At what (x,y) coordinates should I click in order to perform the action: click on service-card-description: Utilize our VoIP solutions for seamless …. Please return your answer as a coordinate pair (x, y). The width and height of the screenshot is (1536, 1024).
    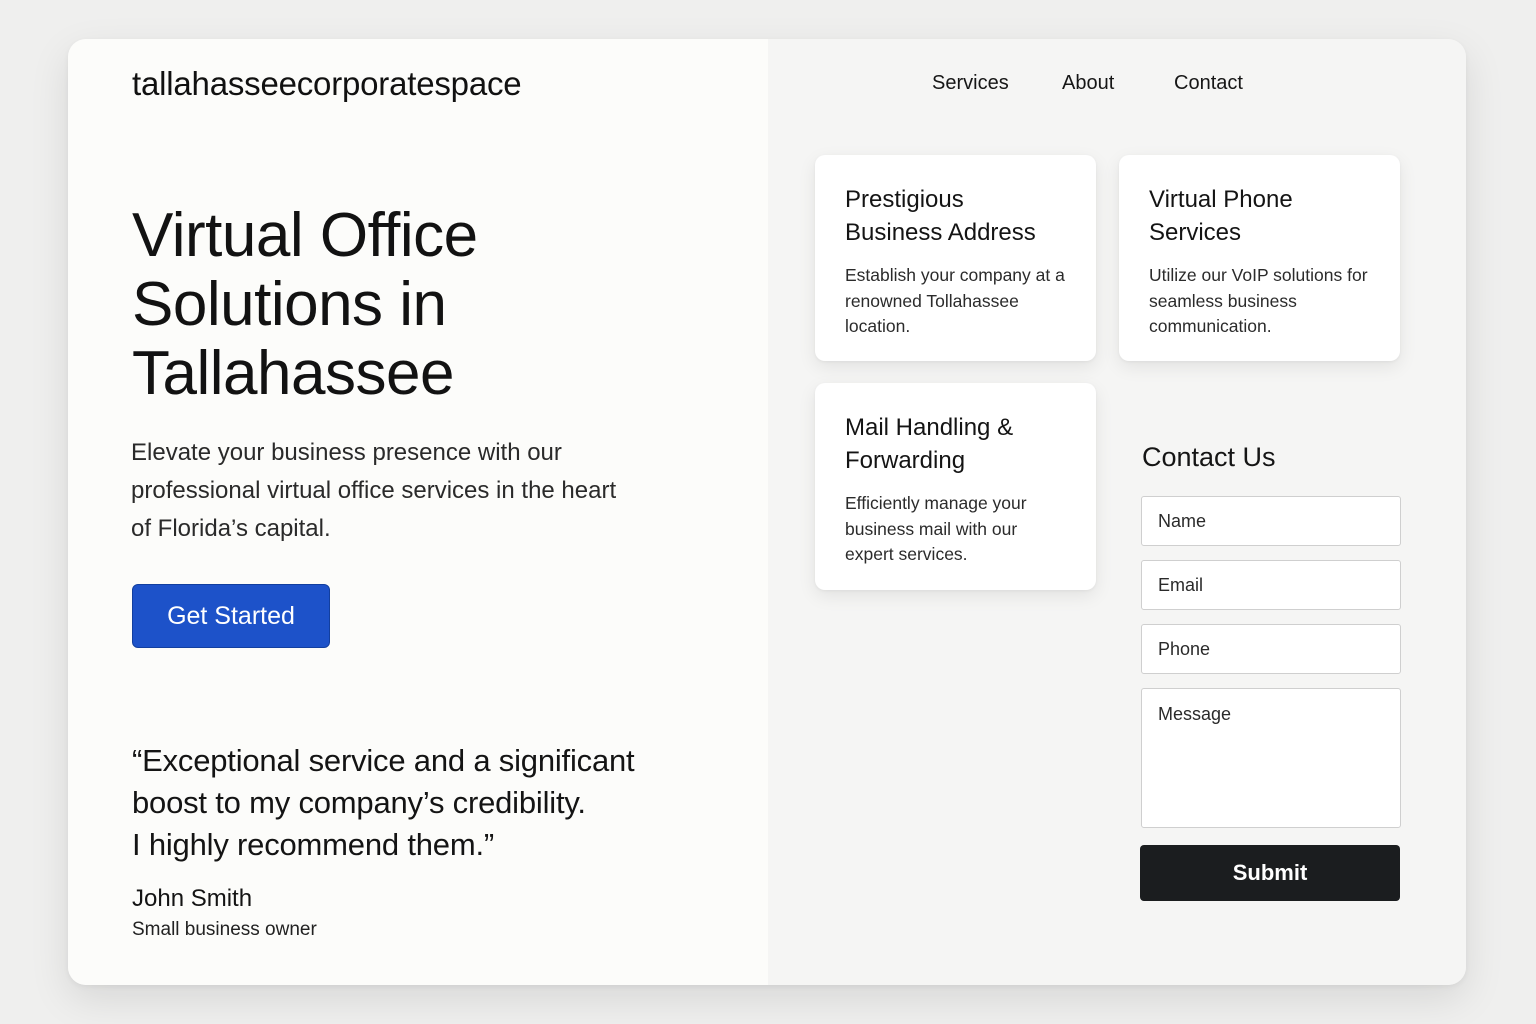
    Looking at the image, I should click on (1258, 300).